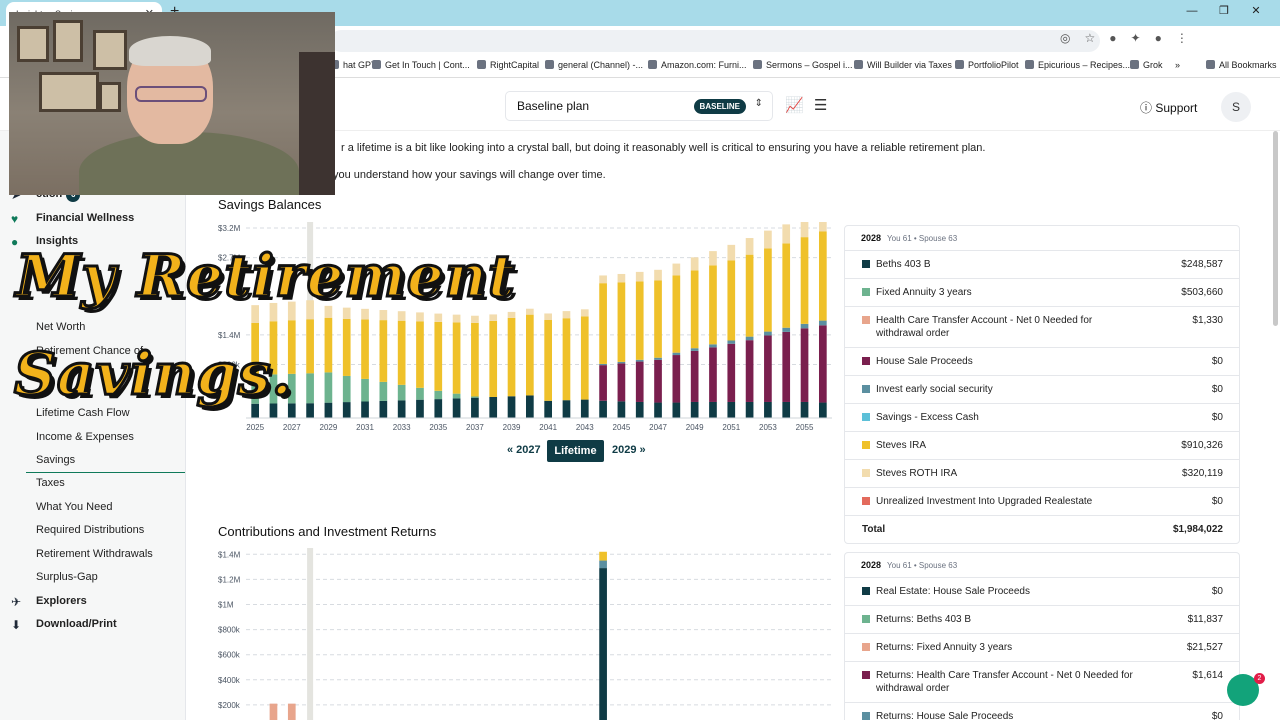 Image resolution: width=1280 pixels, height=720 pixels. What do you see at coordinates (1168, 107) in the screenshot?
I see `support-link: ⓘ Support` at bounding box center [1168, 107].